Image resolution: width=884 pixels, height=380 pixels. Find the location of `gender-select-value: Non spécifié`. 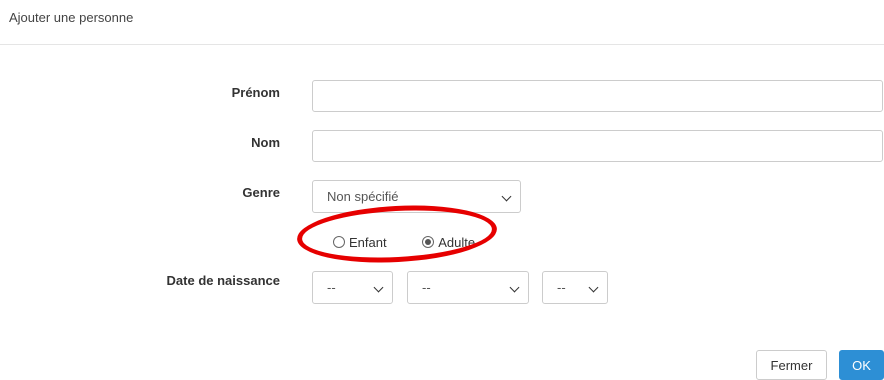

gender-select-value: Non spécifié is located at coordinates (363, 196).